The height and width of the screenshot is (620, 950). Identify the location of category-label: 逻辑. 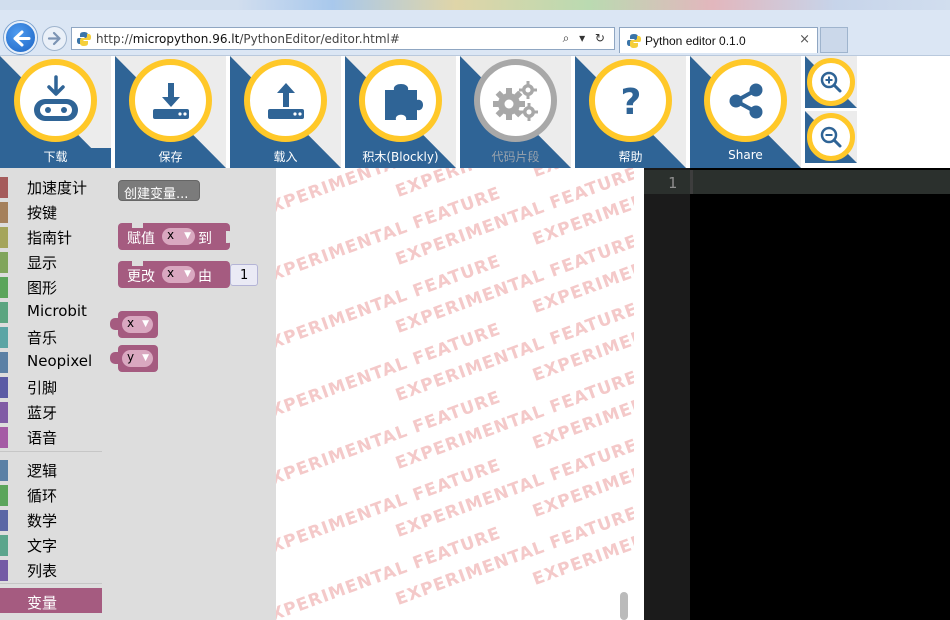
(42, 471).